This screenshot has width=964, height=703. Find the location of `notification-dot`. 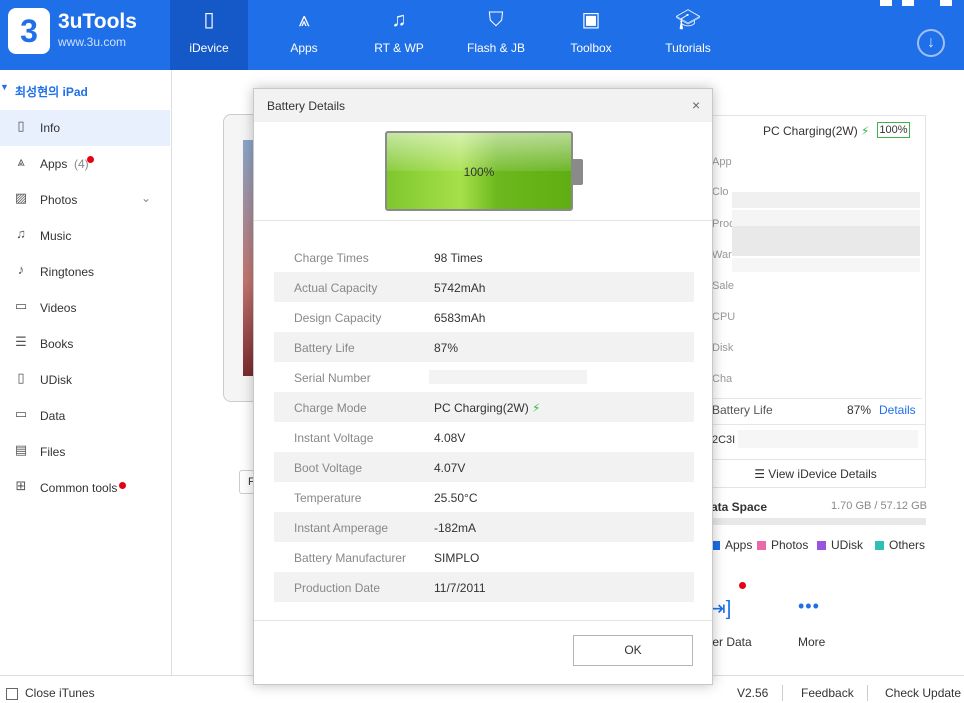

notification-dot is located at coordinates (122, 485).